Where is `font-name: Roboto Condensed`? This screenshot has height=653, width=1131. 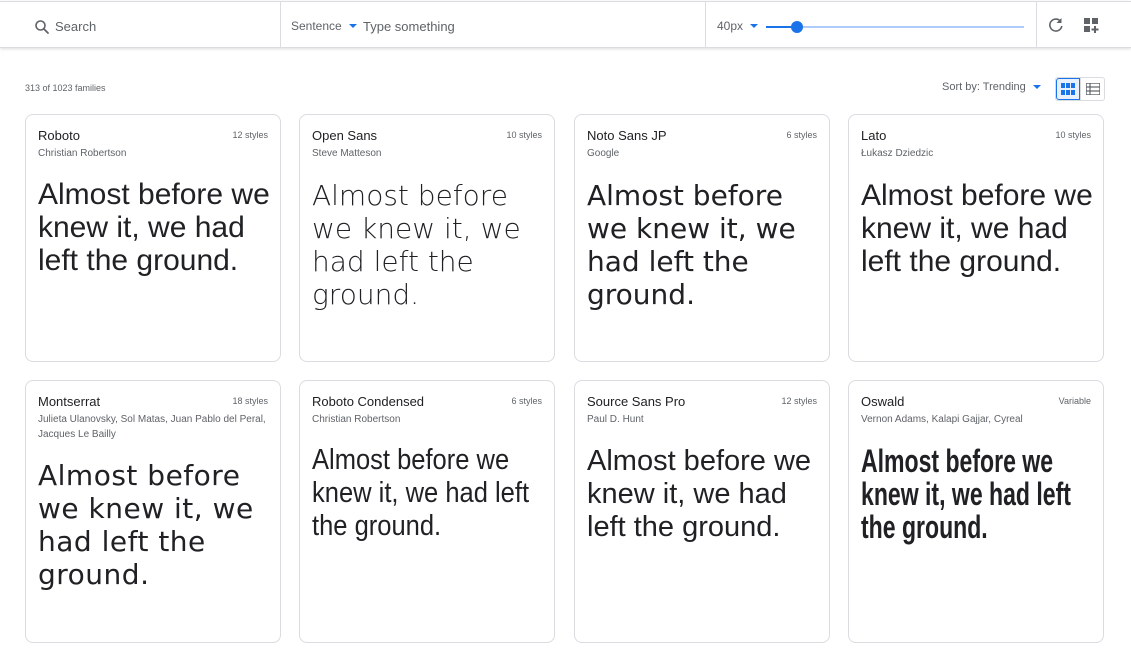
font-name: Roboto Condensed is located at coordinates (368, 401).